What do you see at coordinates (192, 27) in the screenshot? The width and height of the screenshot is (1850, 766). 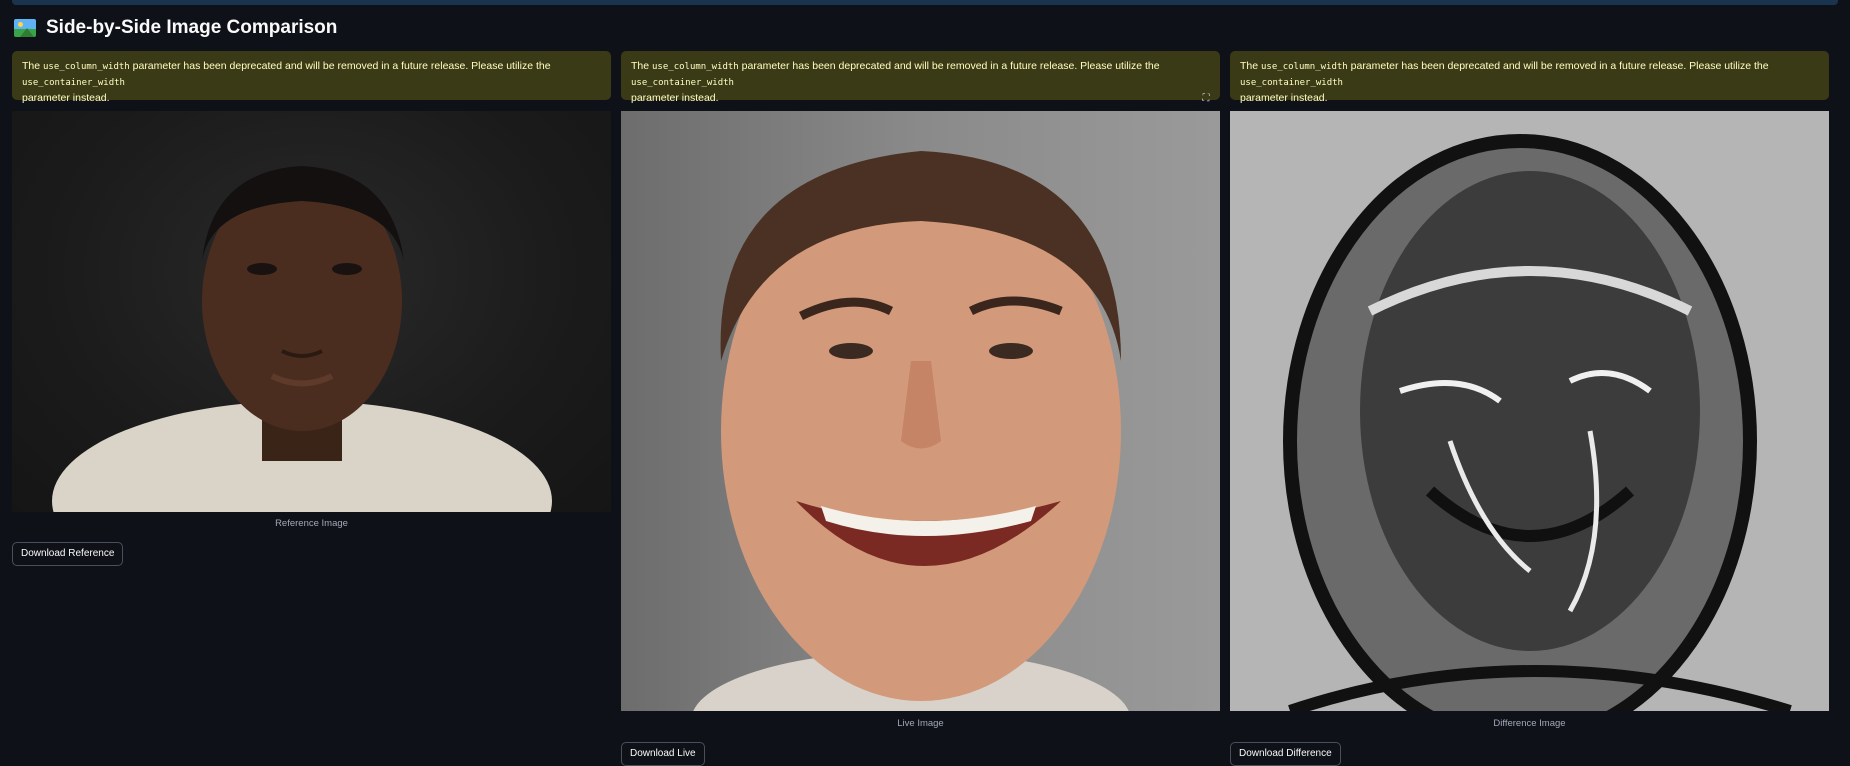 I see `page-title: Side-by-Side Image Comparison` at bounding box center [192, 27].